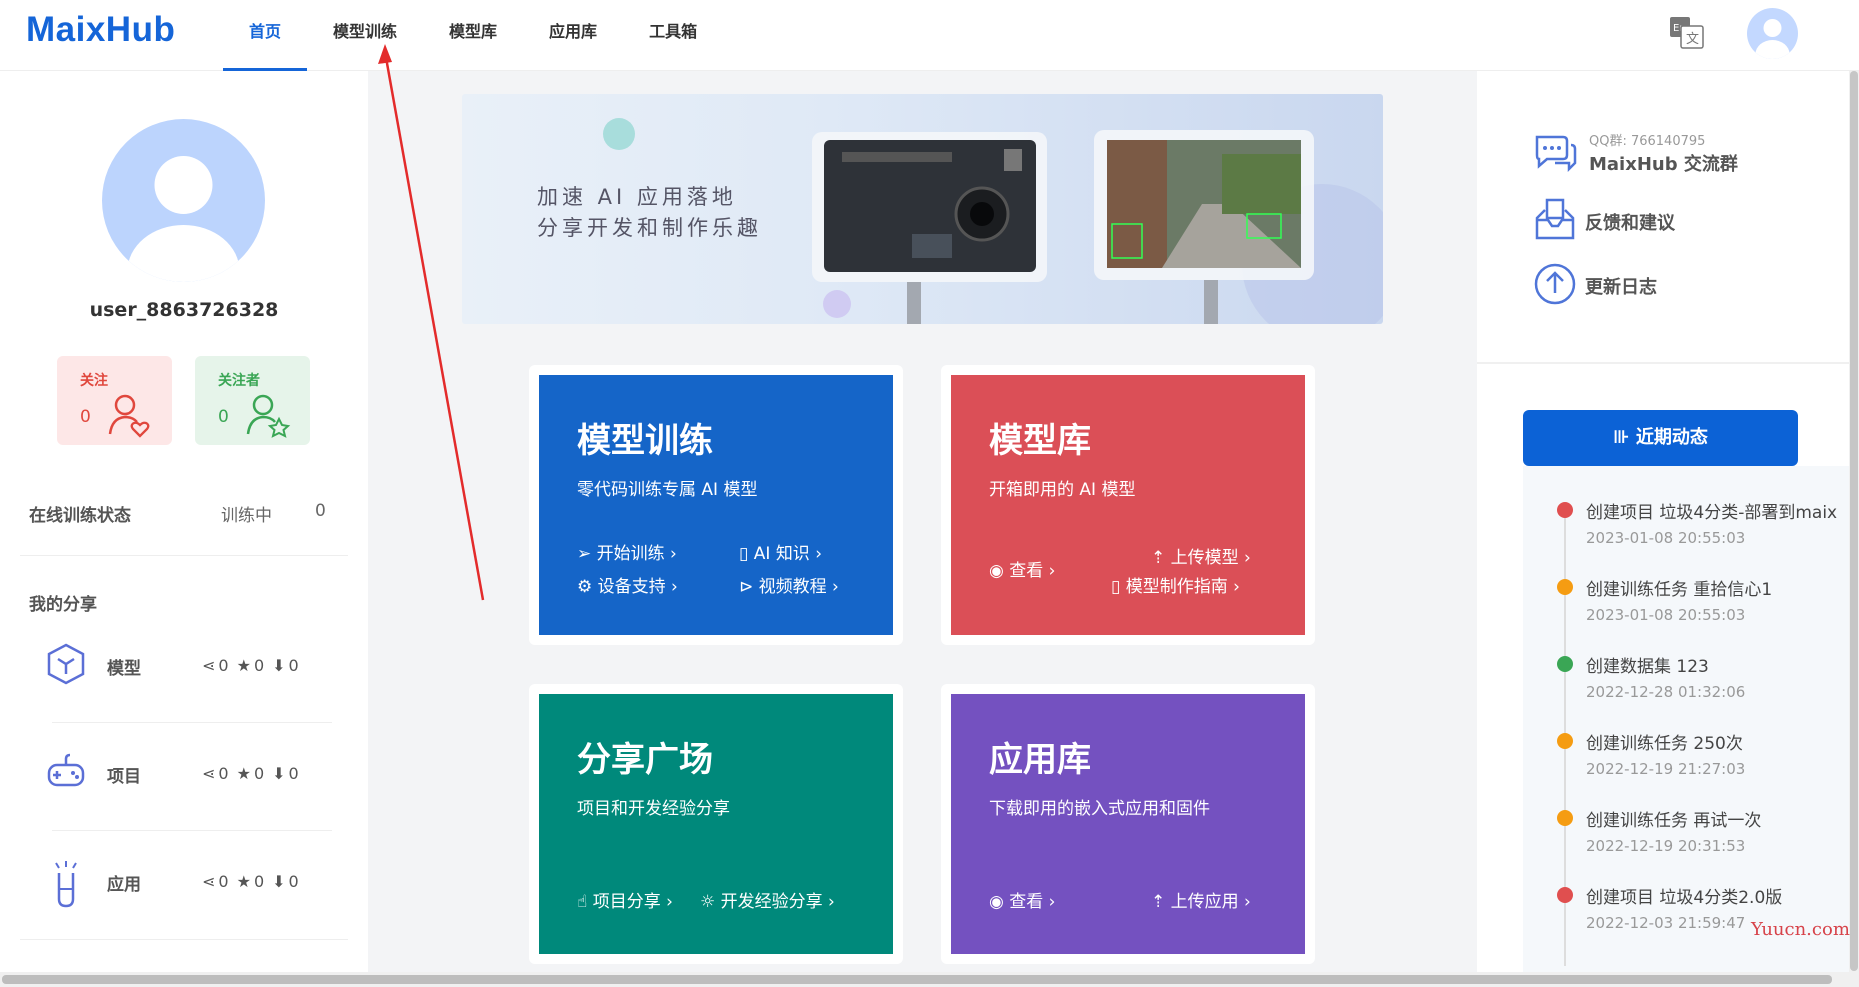  What do you see at coordinates (1040, 760) in the screenshot?
I see `card-title: 应用库` at bounding box center [1040, 760].